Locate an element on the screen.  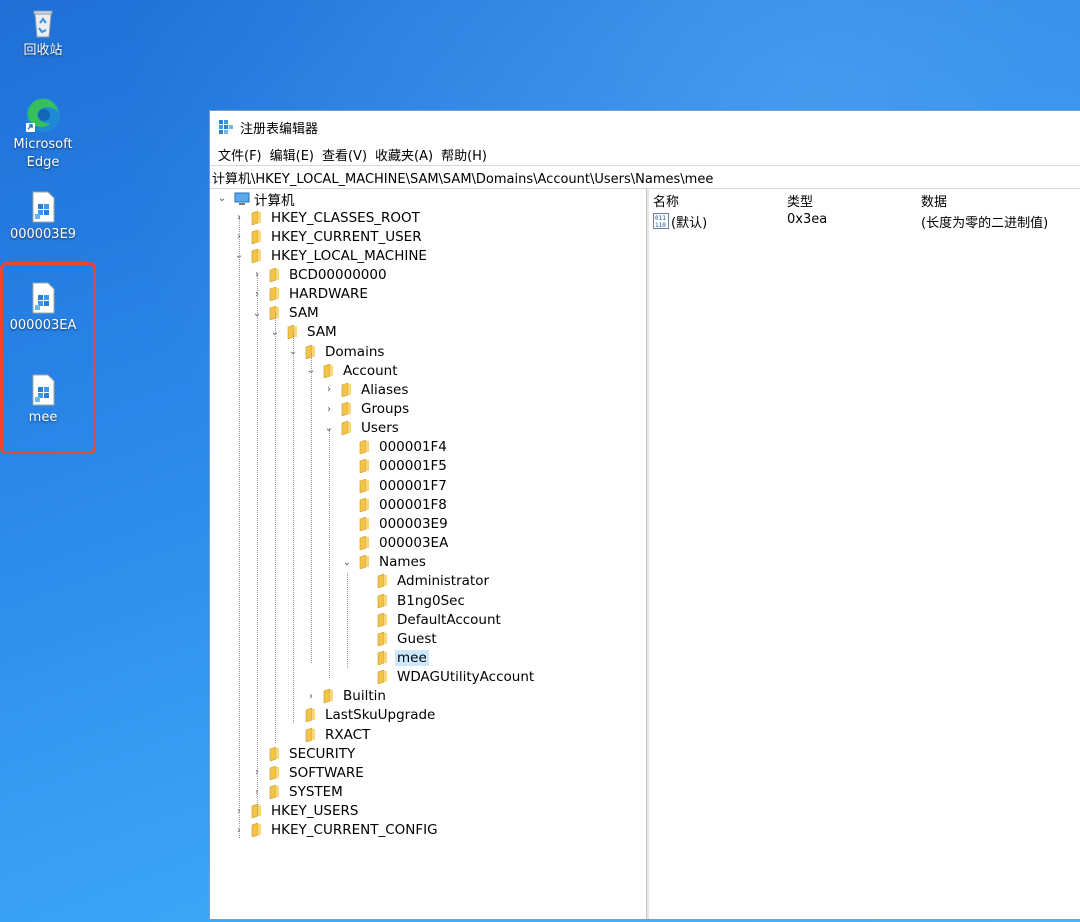
edge-icon is located at coordinates (43, 115).